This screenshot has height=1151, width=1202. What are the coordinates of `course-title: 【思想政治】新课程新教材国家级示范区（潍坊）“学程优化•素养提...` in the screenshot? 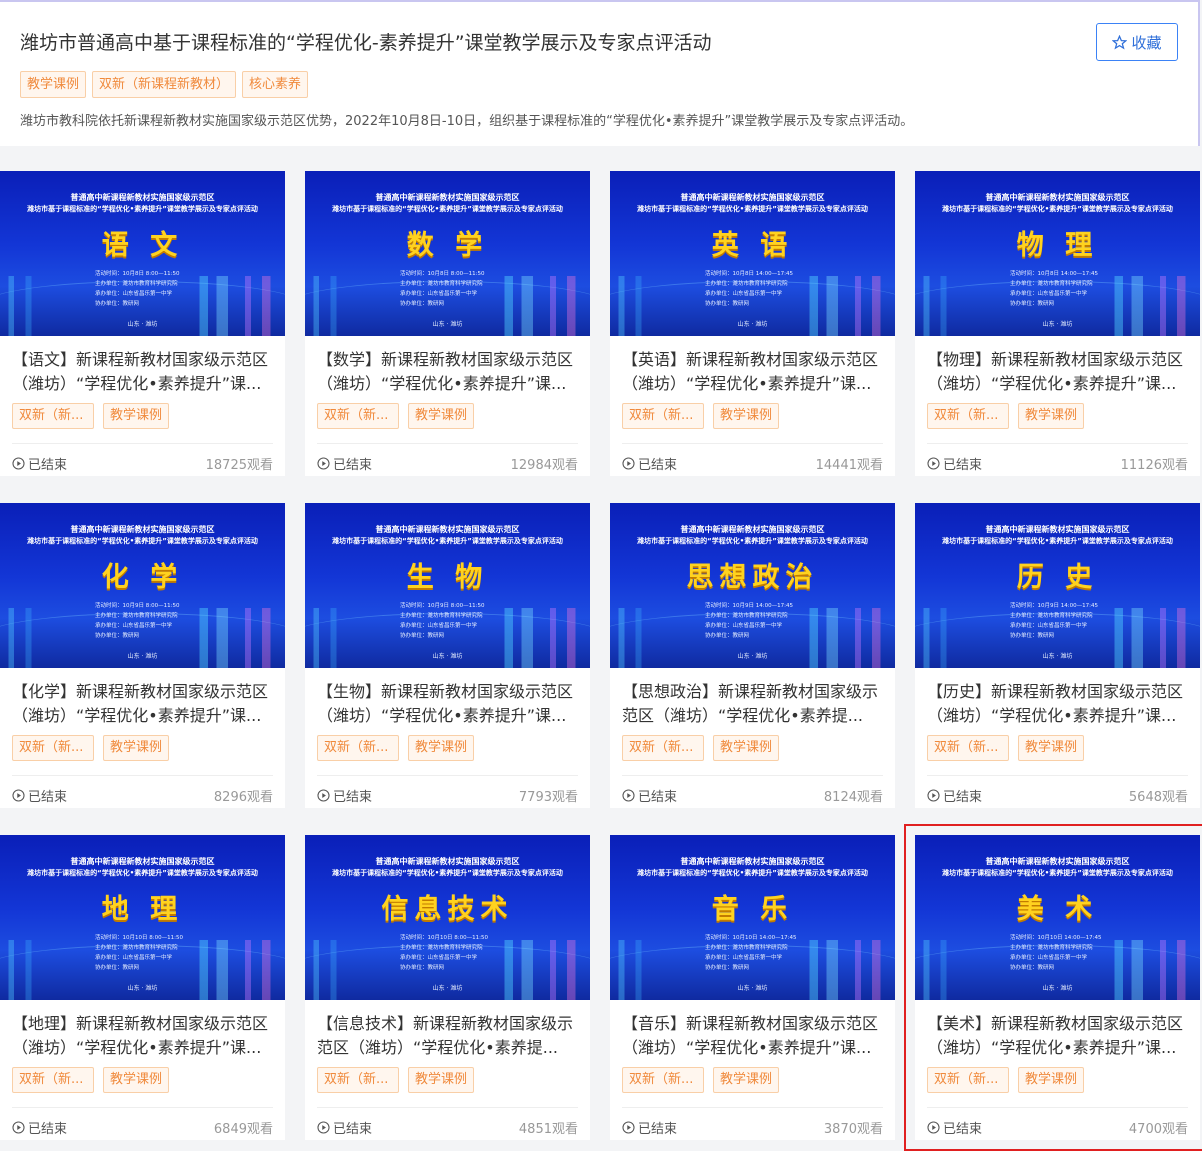 It's located at (756, 704).